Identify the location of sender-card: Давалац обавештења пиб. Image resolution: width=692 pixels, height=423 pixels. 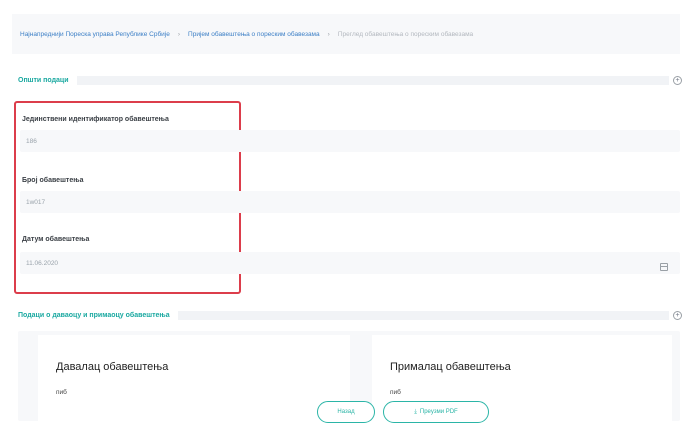
(194, 378).